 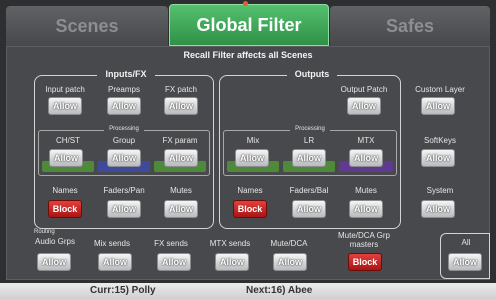 I want to click on mute-dca-button: Allow, so click(x=290, y=262).